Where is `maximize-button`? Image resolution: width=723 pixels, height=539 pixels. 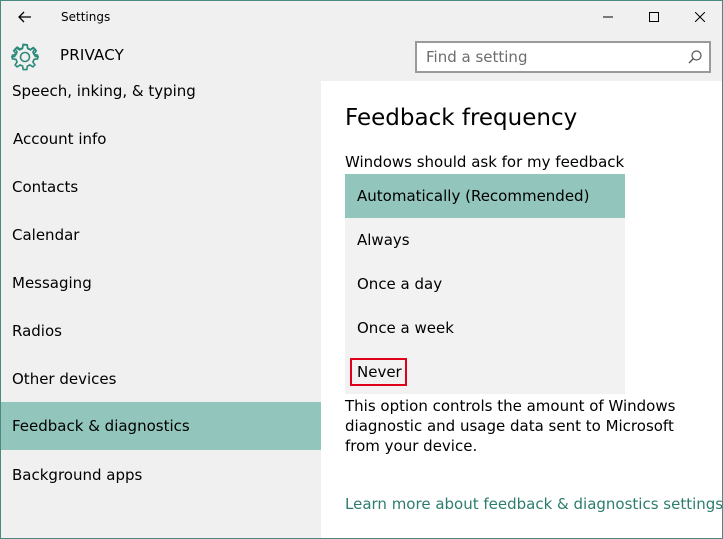 maximize-button is located at coordinates (654, 17).